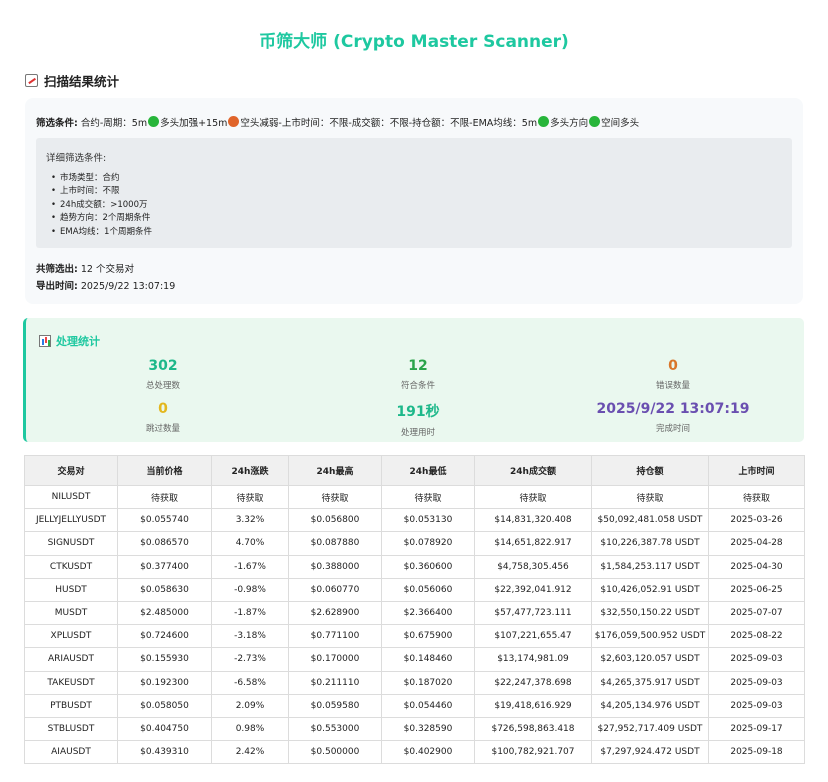 The width and height of the screenshot is (828, 782). What do you see at coordinates (163, 417) in the screenshot?
I see `stat-skipped: 0 跳过数量` at bounding box center [163, 417].